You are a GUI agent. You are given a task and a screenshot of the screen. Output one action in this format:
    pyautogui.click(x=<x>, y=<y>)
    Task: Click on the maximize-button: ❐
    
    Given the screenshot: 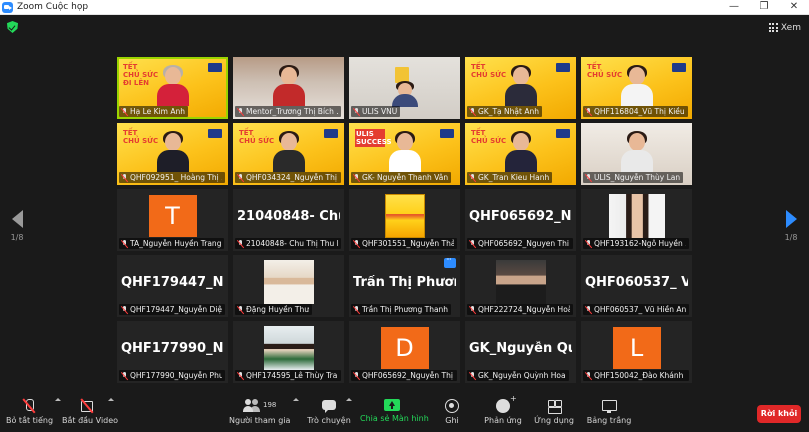 What is the action you would take?
    pyautogui.click(x=764, y=7)
    